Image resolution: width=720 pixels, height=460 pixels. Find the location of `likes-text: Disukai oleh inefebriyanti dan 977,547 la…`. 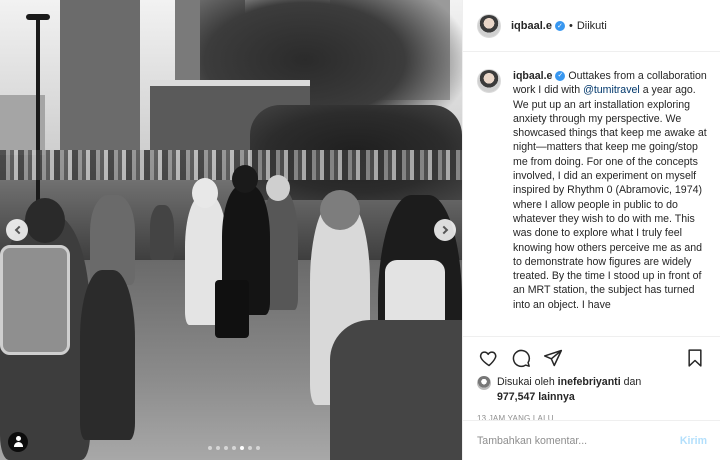

likes-text: Disukai oleh inefebriyanti dan 977,547 la… is located at coordinates (569, 389).